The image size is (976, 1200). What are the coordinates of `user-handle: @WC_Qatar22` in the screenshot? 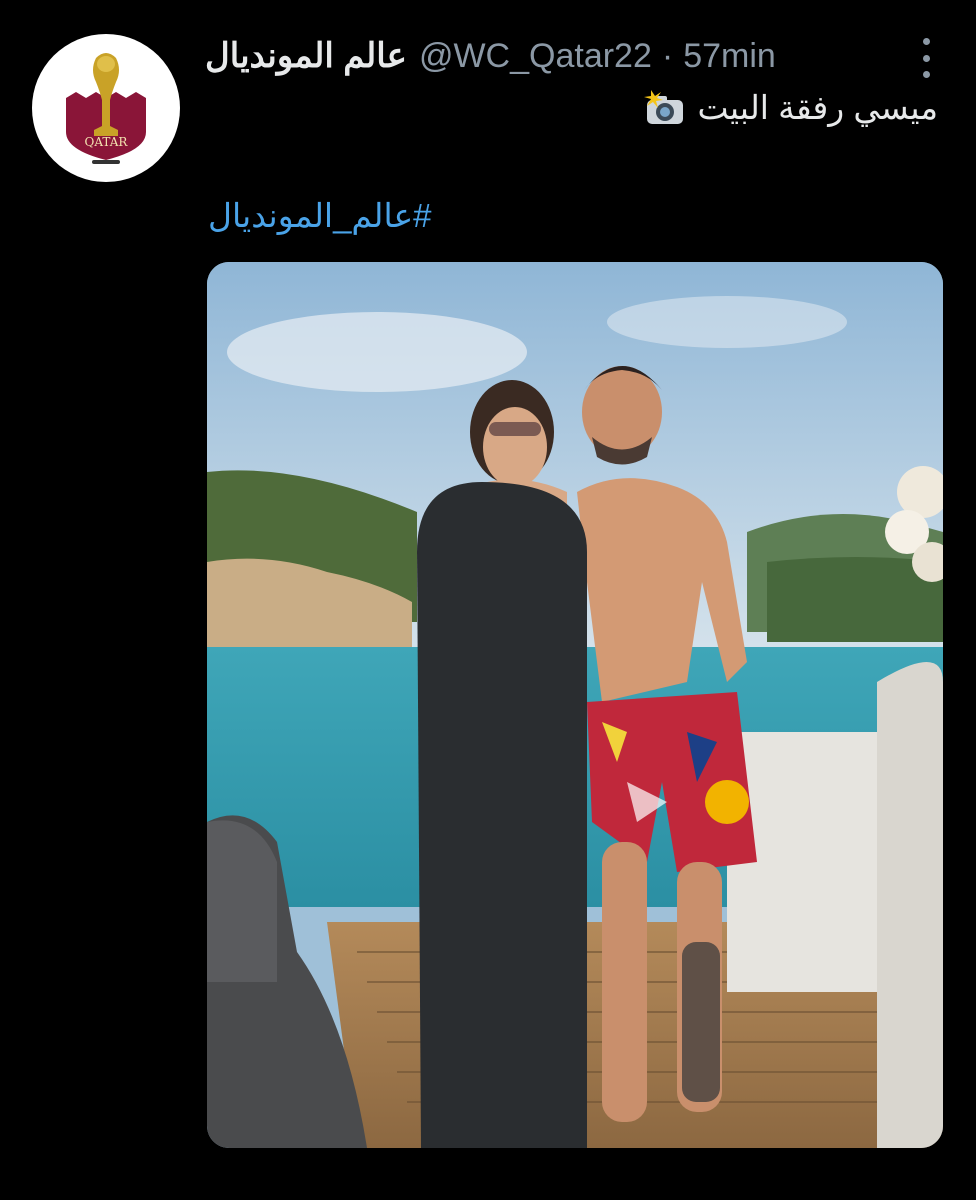 It's located at (535, 56).